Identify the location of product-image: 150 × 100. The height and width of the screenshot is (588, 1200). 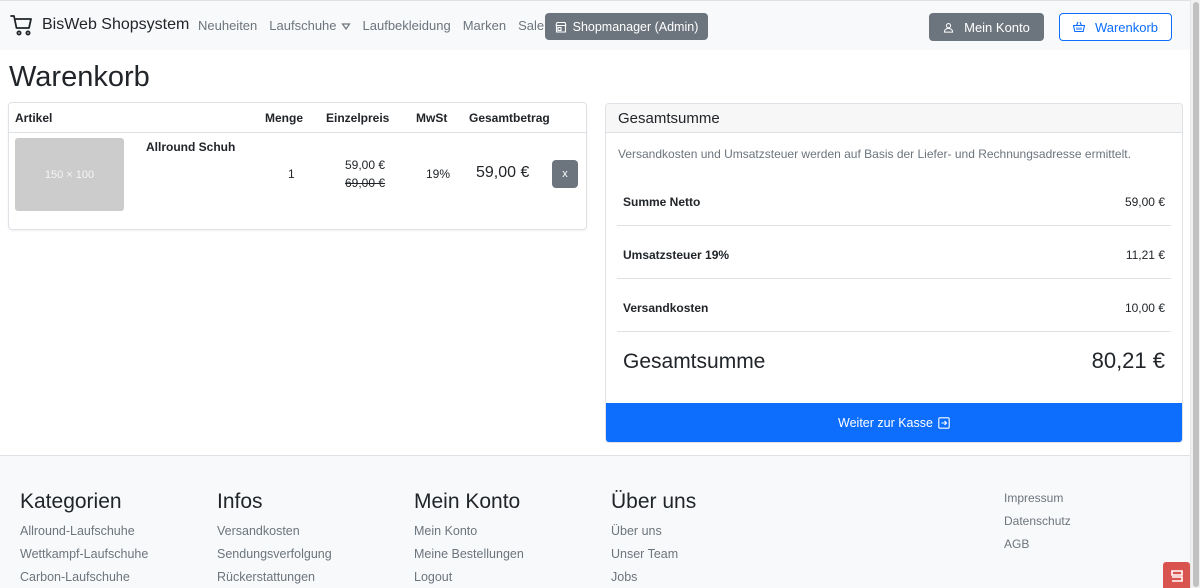
(69, 174).